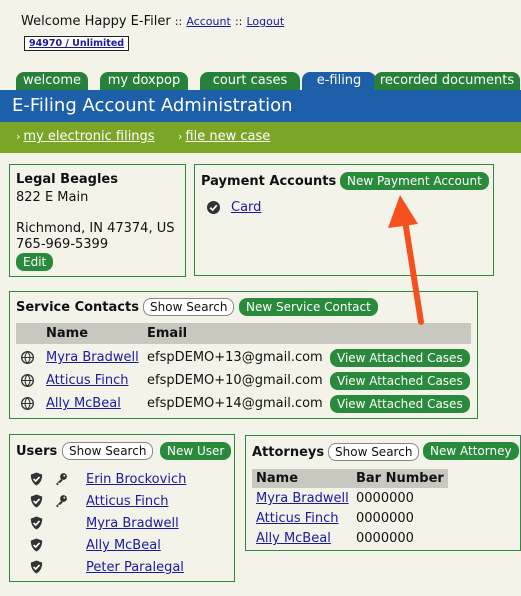  What do you see at coordinates (297, 518) in the screenshot?
I see `attorney-name-link: Atticus Finch` at bounding box center [297, 518].